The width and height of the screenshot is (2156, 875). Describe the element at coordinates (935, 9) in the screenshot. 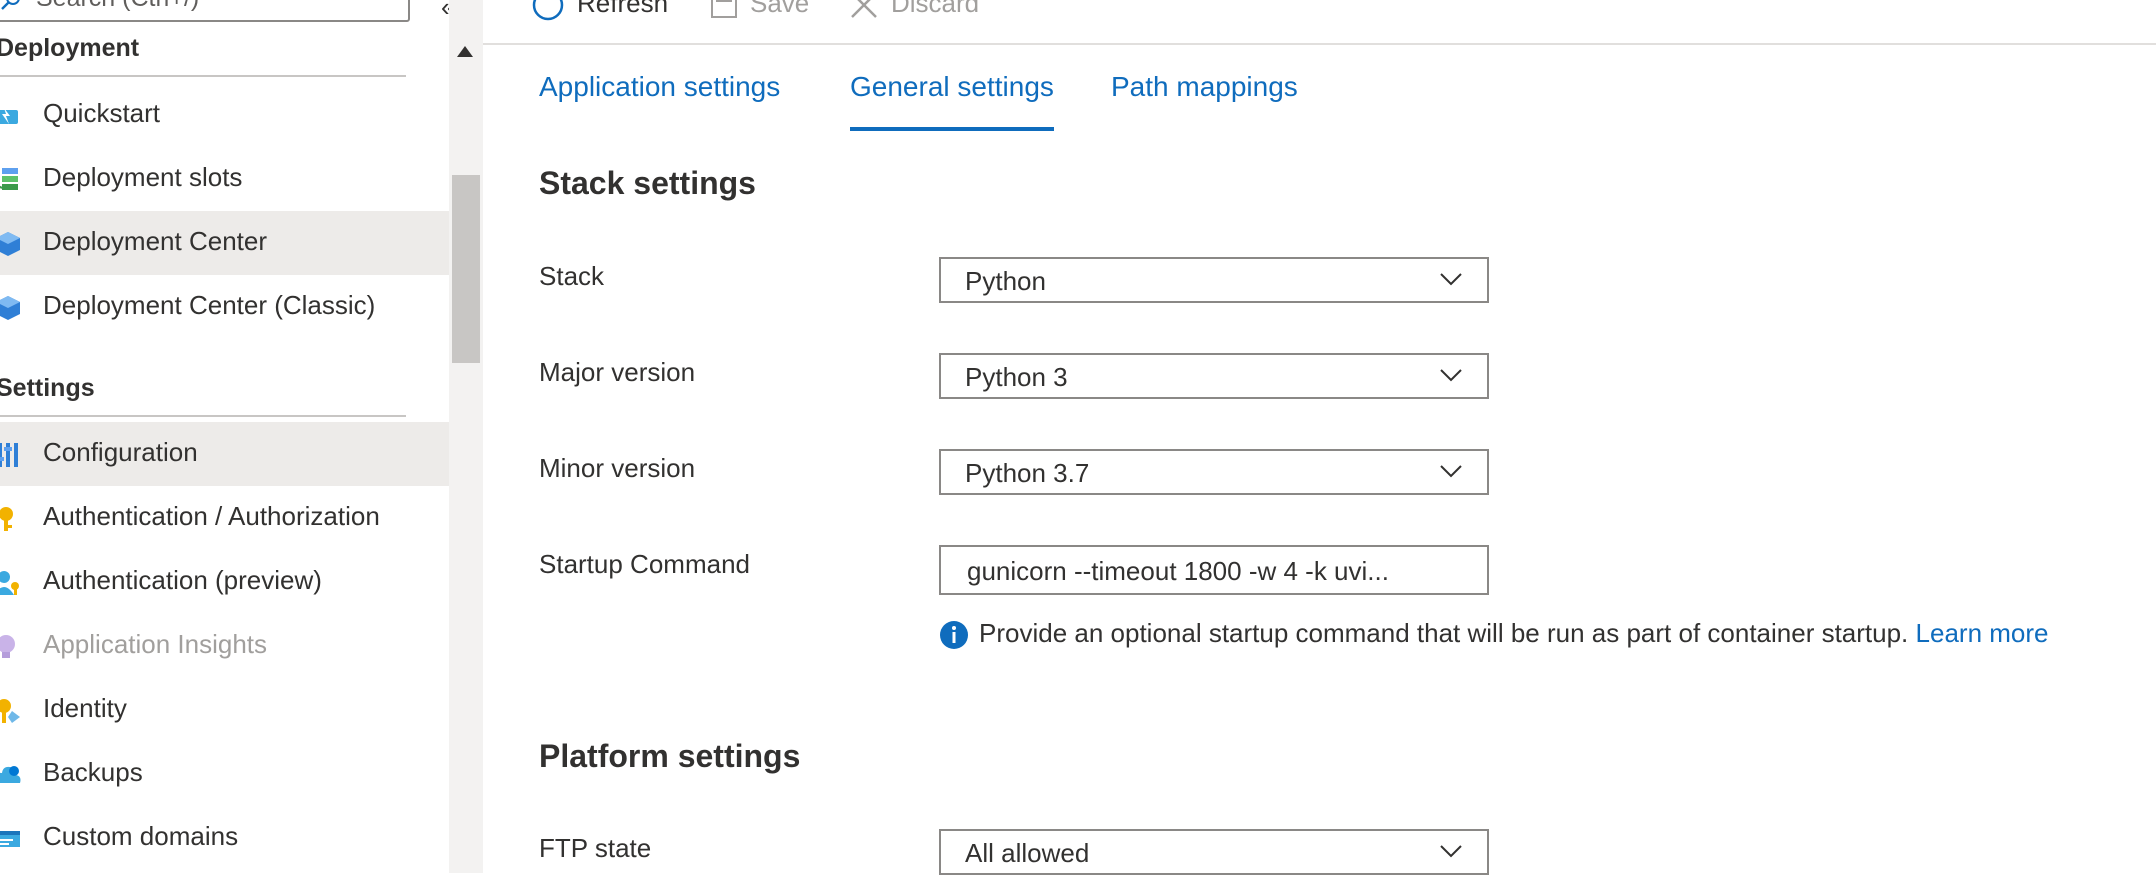

I see `discard-label: Discard` at that location.